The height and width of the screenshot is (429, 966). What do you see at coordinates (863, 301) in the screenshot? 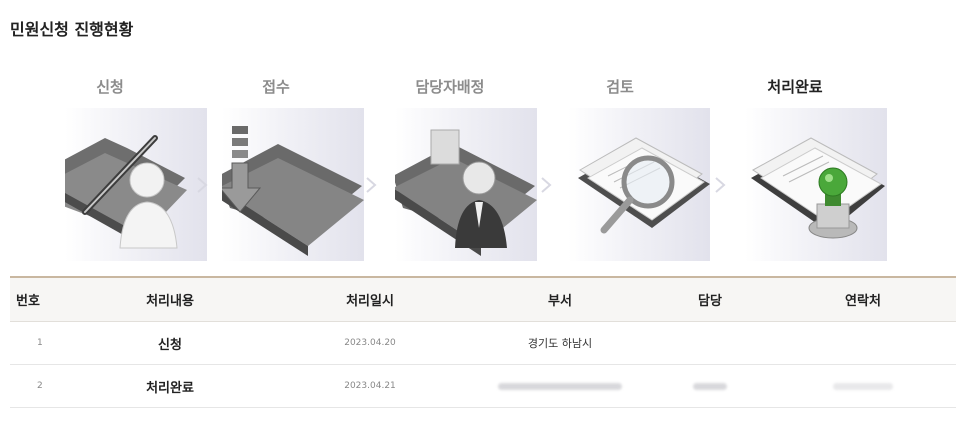
I see `header-contact: 연락처` at bounding box center [863, 301].